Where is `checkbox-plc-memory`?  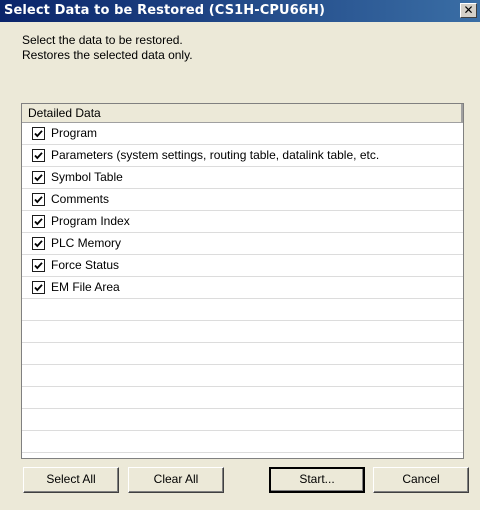 checkbox-plc-memory is located at coordinates (38, 243).